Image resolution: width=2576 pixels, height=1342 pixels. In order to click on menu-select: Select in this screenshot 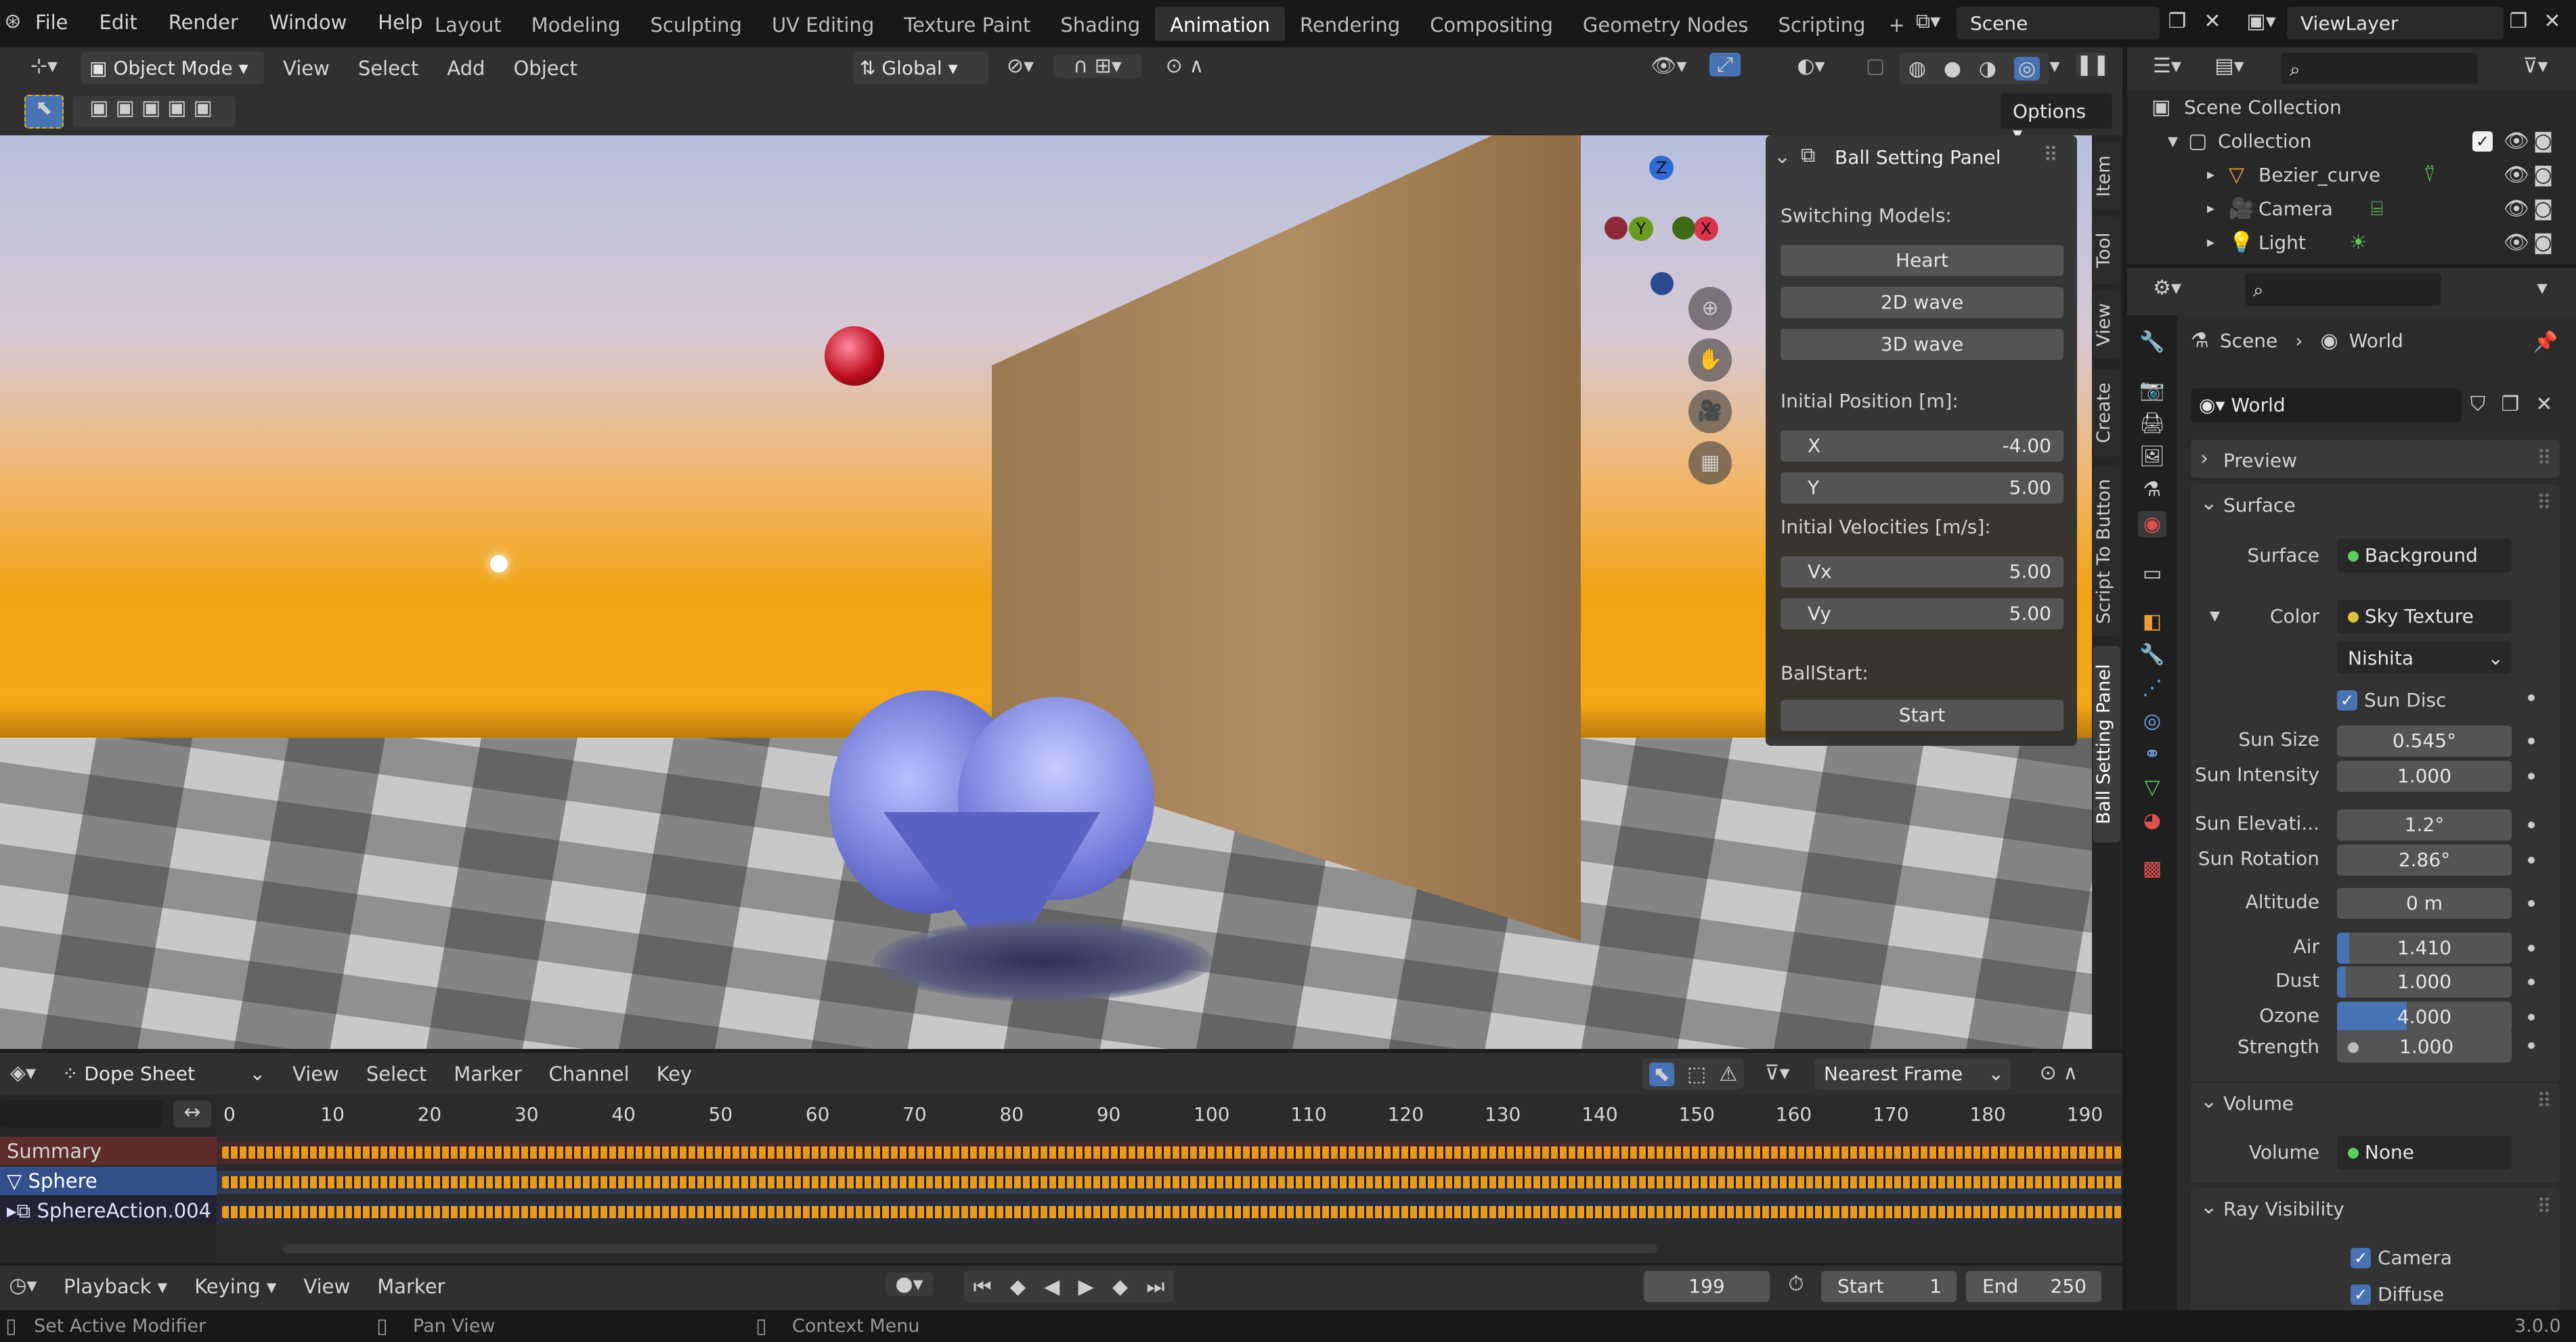, I will do `click(388, 68)`.